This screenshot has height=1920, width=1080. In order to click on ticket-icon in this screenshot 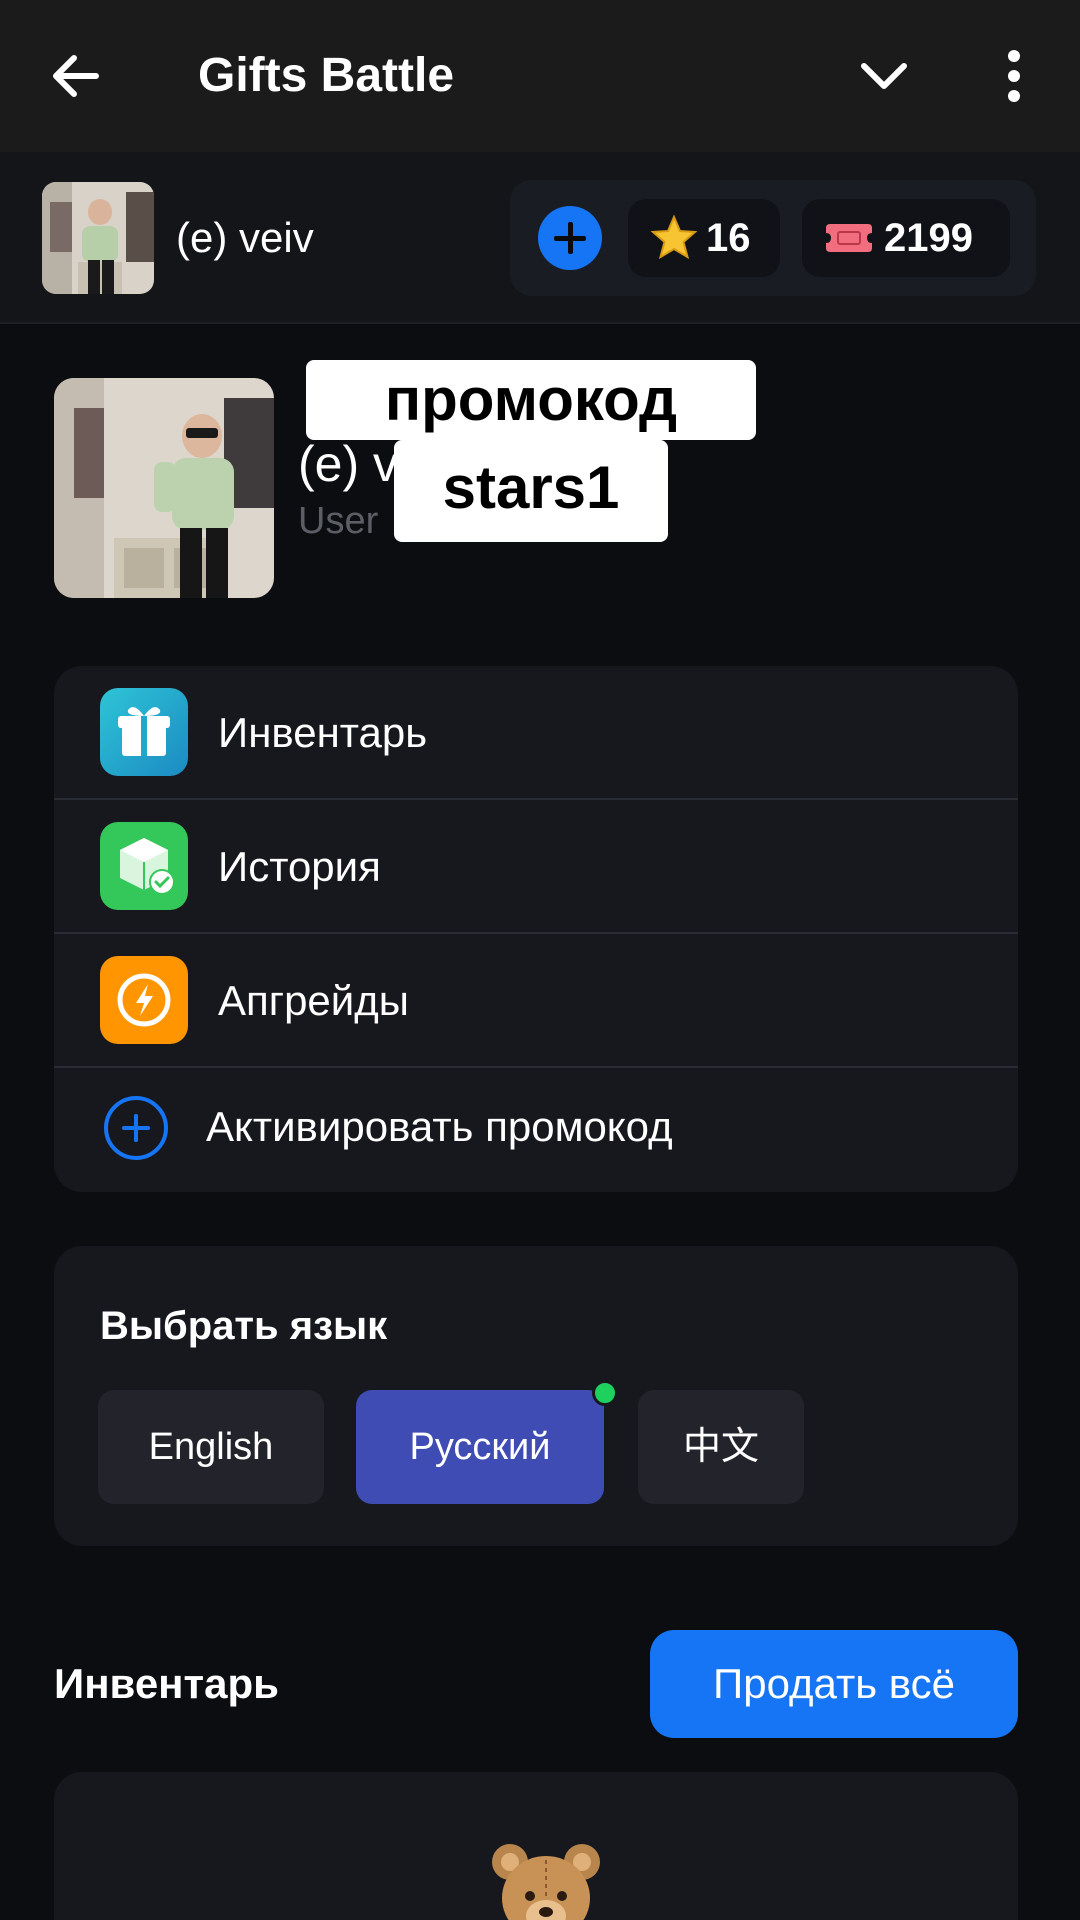, I will do `click(849, 238)`.